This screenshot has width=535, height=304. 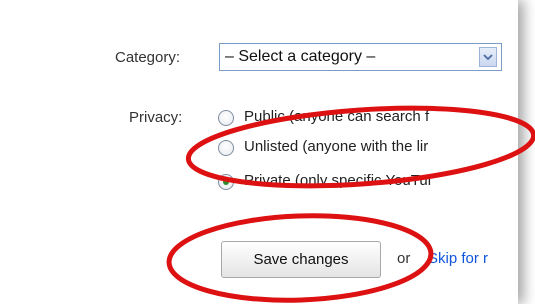 What do you see at coordinates (404, 258) in the screenshot?
I see `or-text: or` at bounding box center [404, 258].